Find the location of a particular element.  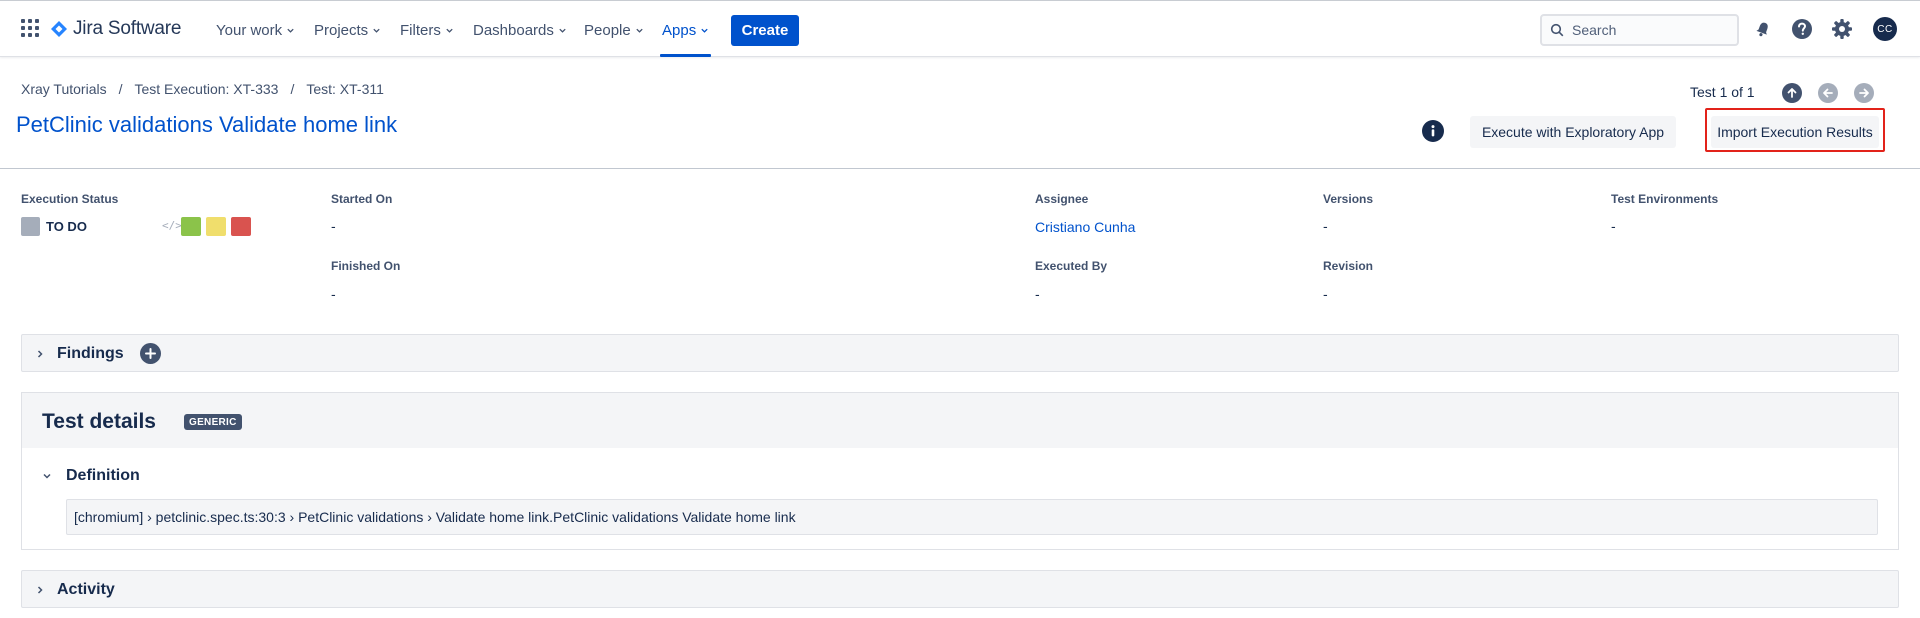

arrow-up-icon is located at coordinates (1792, 93).